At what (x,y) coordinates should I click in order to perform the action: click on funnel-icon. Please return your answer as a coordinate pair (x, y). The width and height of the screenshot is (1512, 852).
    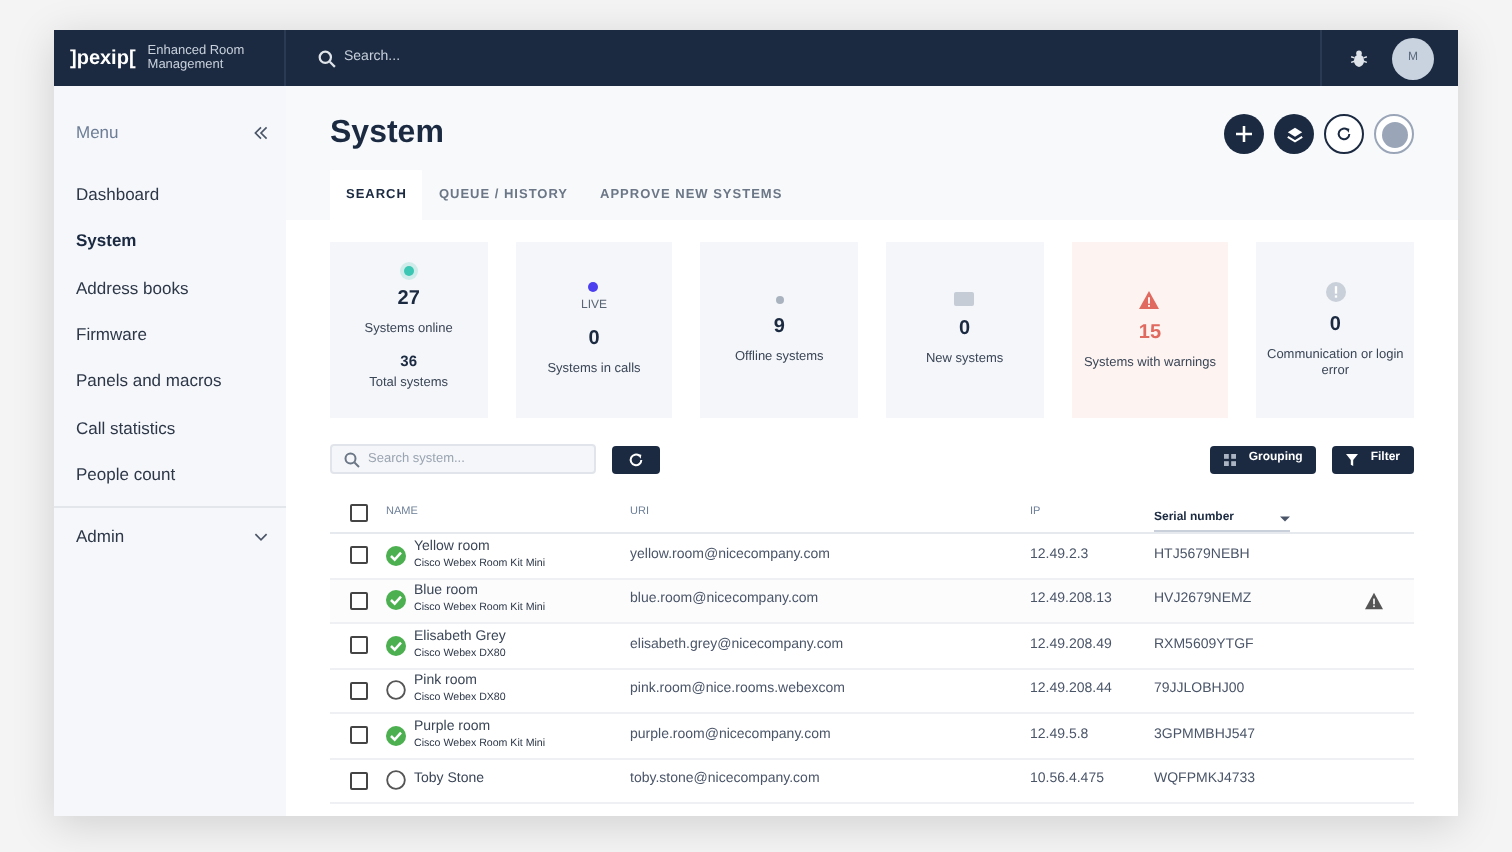
    Looking at the image, I should click on (1352, 459).